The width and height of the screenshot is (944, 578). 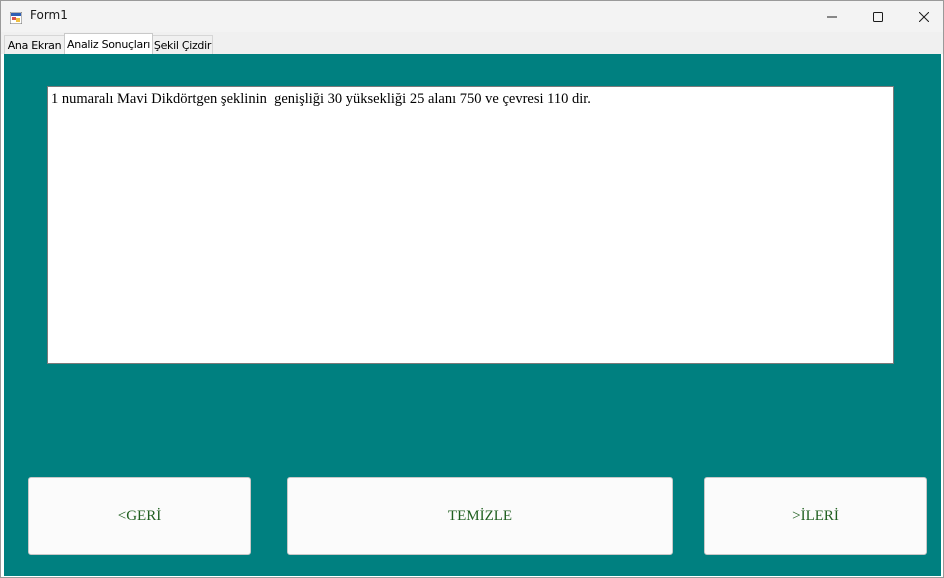 I want to click on maximize-icon, so click(x=878, y=16).